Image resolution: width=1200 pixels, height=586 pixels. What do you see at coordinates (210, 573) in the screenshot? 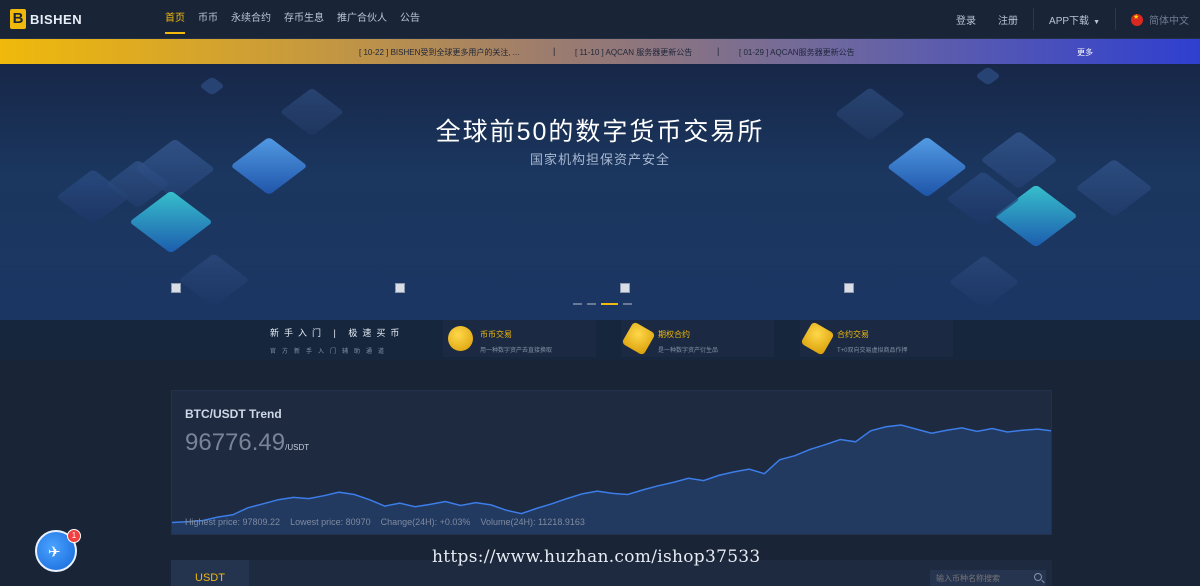
I see `tab-usdt: USDT` at bounding box center [210, 573].